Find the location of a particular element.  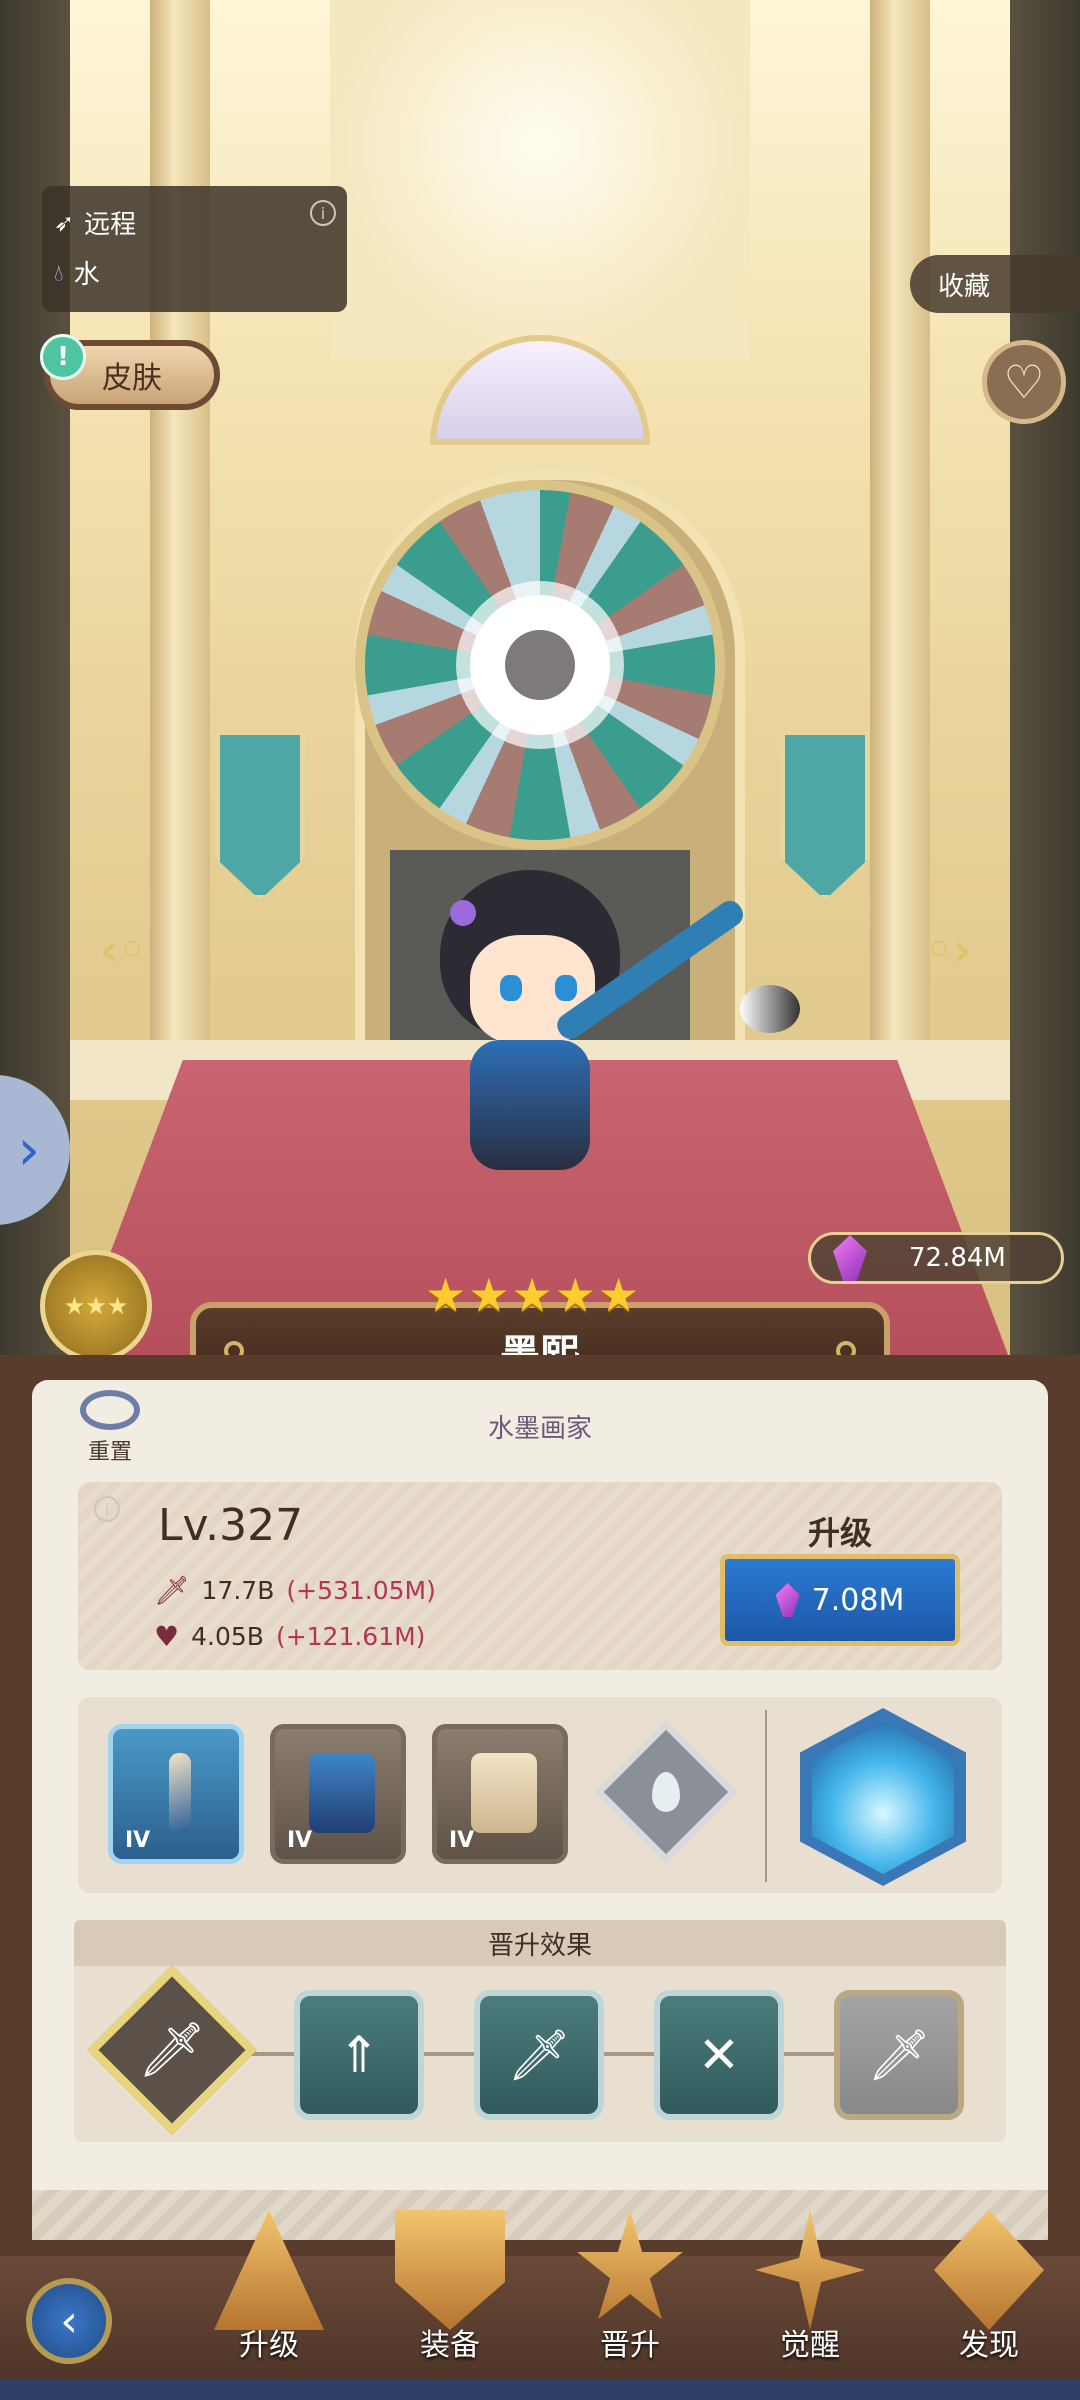

nav-equip: 装备 is located at coordinates (450, 2290).